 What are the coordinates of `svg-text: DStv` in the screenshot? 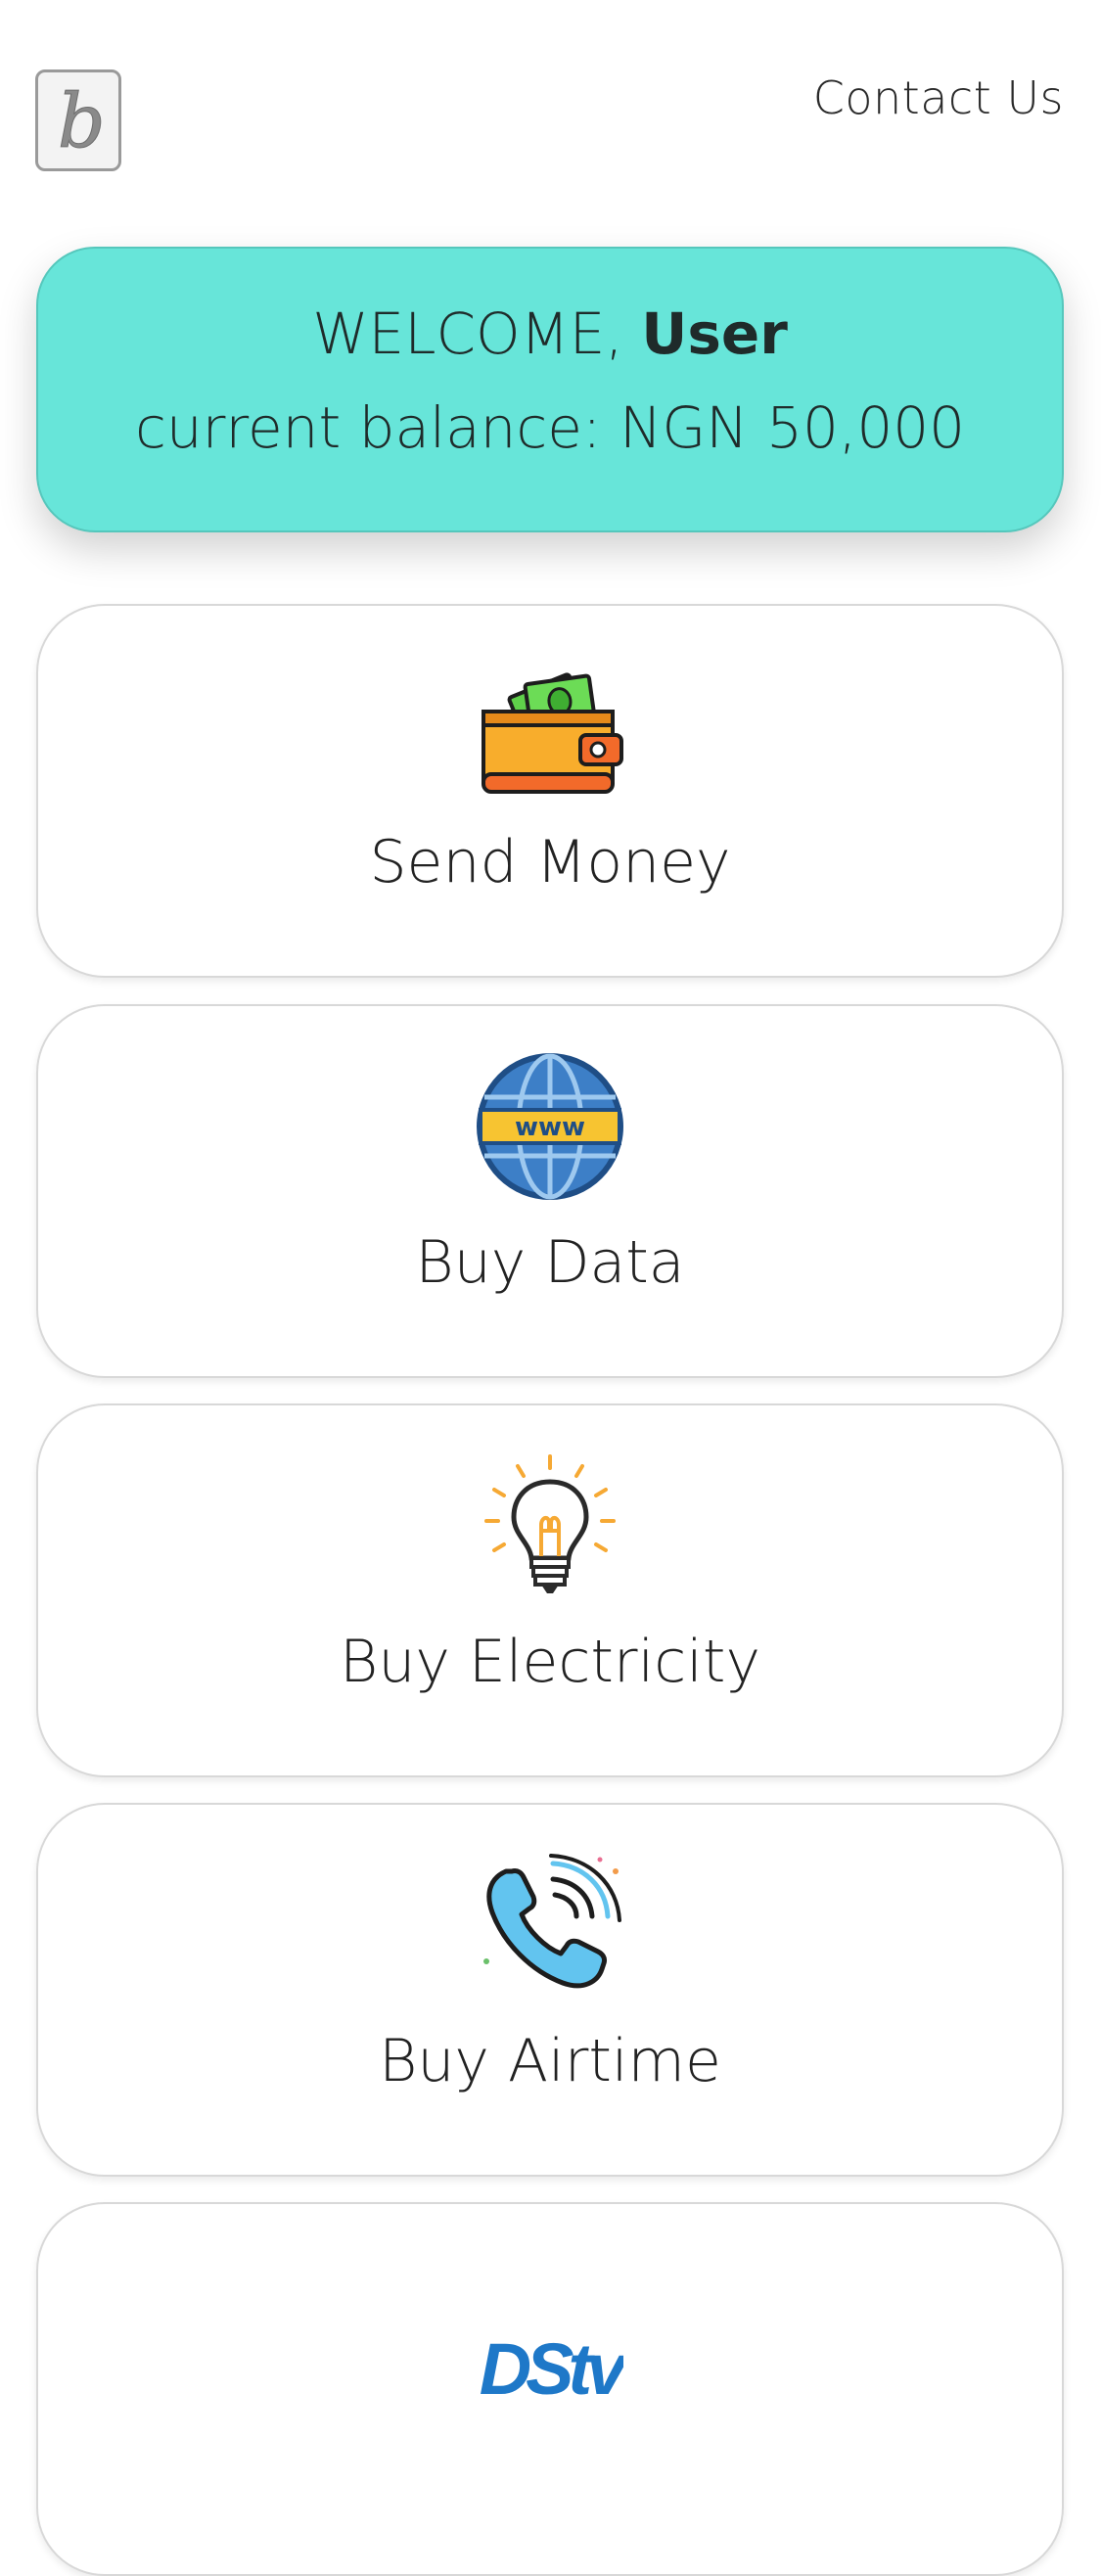 It's located at (551, 2363).